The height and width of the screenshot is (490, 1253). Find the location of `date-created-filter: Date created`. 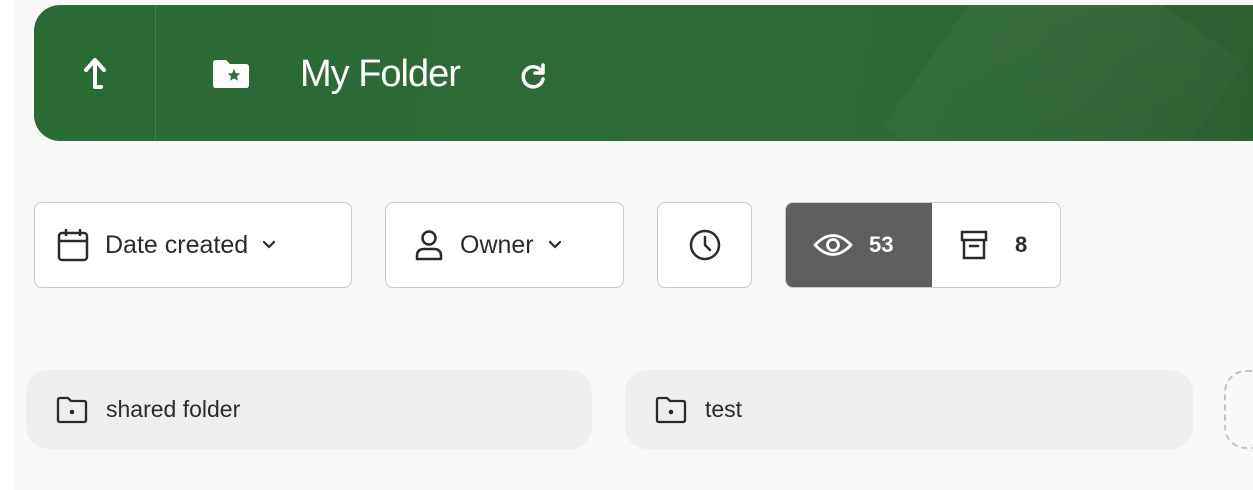

date-created-filter: Date created is located at coordinates (193, 245).